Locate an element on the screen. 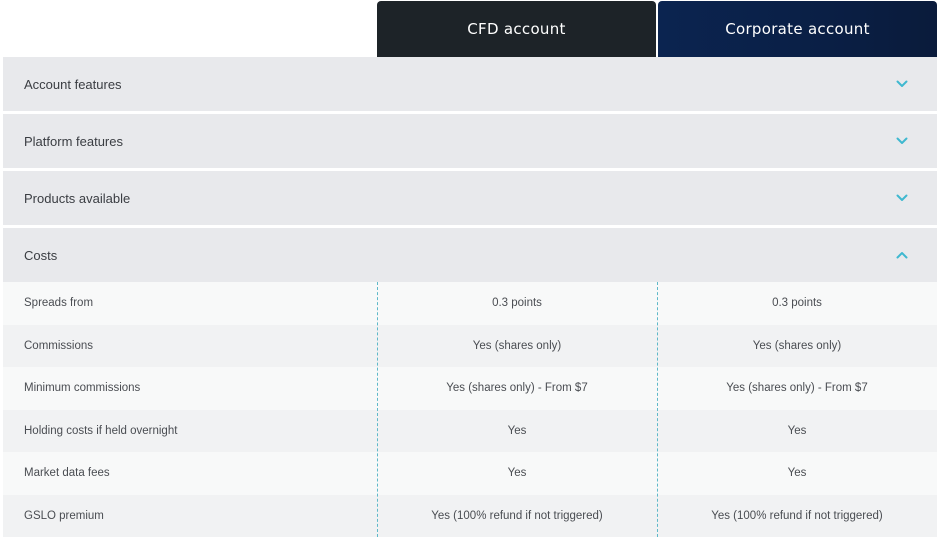  cfd-value: Yes (shares only) is located at coordinates (517, 345).